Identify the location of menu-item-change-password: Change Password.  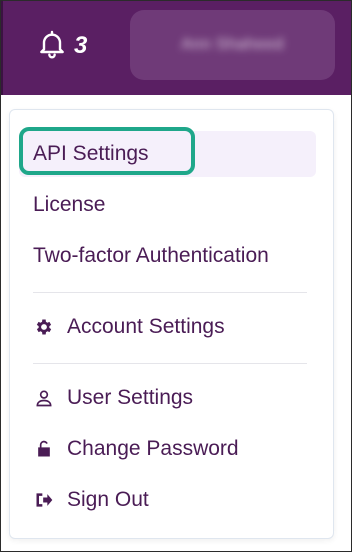
(167, 449).